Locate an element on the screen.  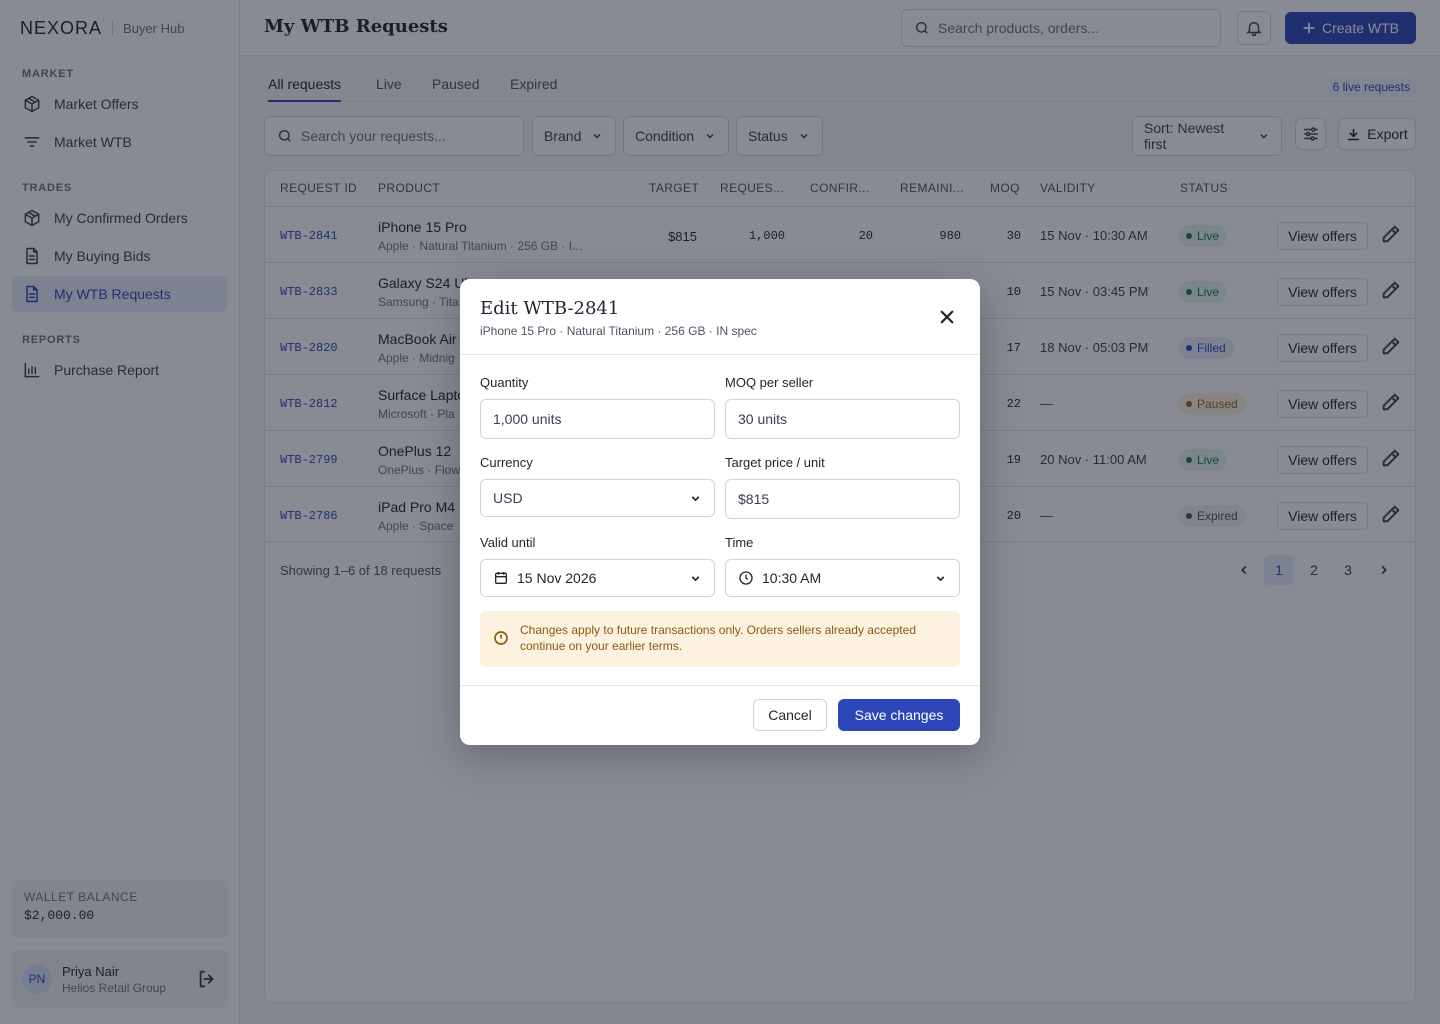
modal-footer: Cancel Save changes is located at coordinates (720, 715).